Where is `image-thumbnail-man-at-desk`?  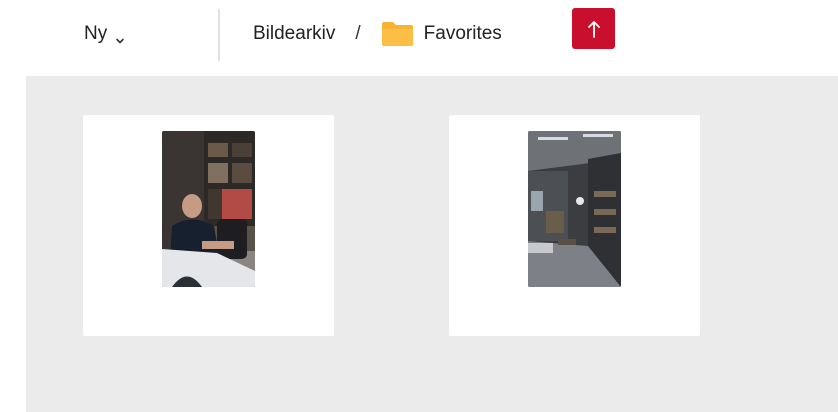
image-thumbnail-man-at-desk is located at coordinates (208, 209).